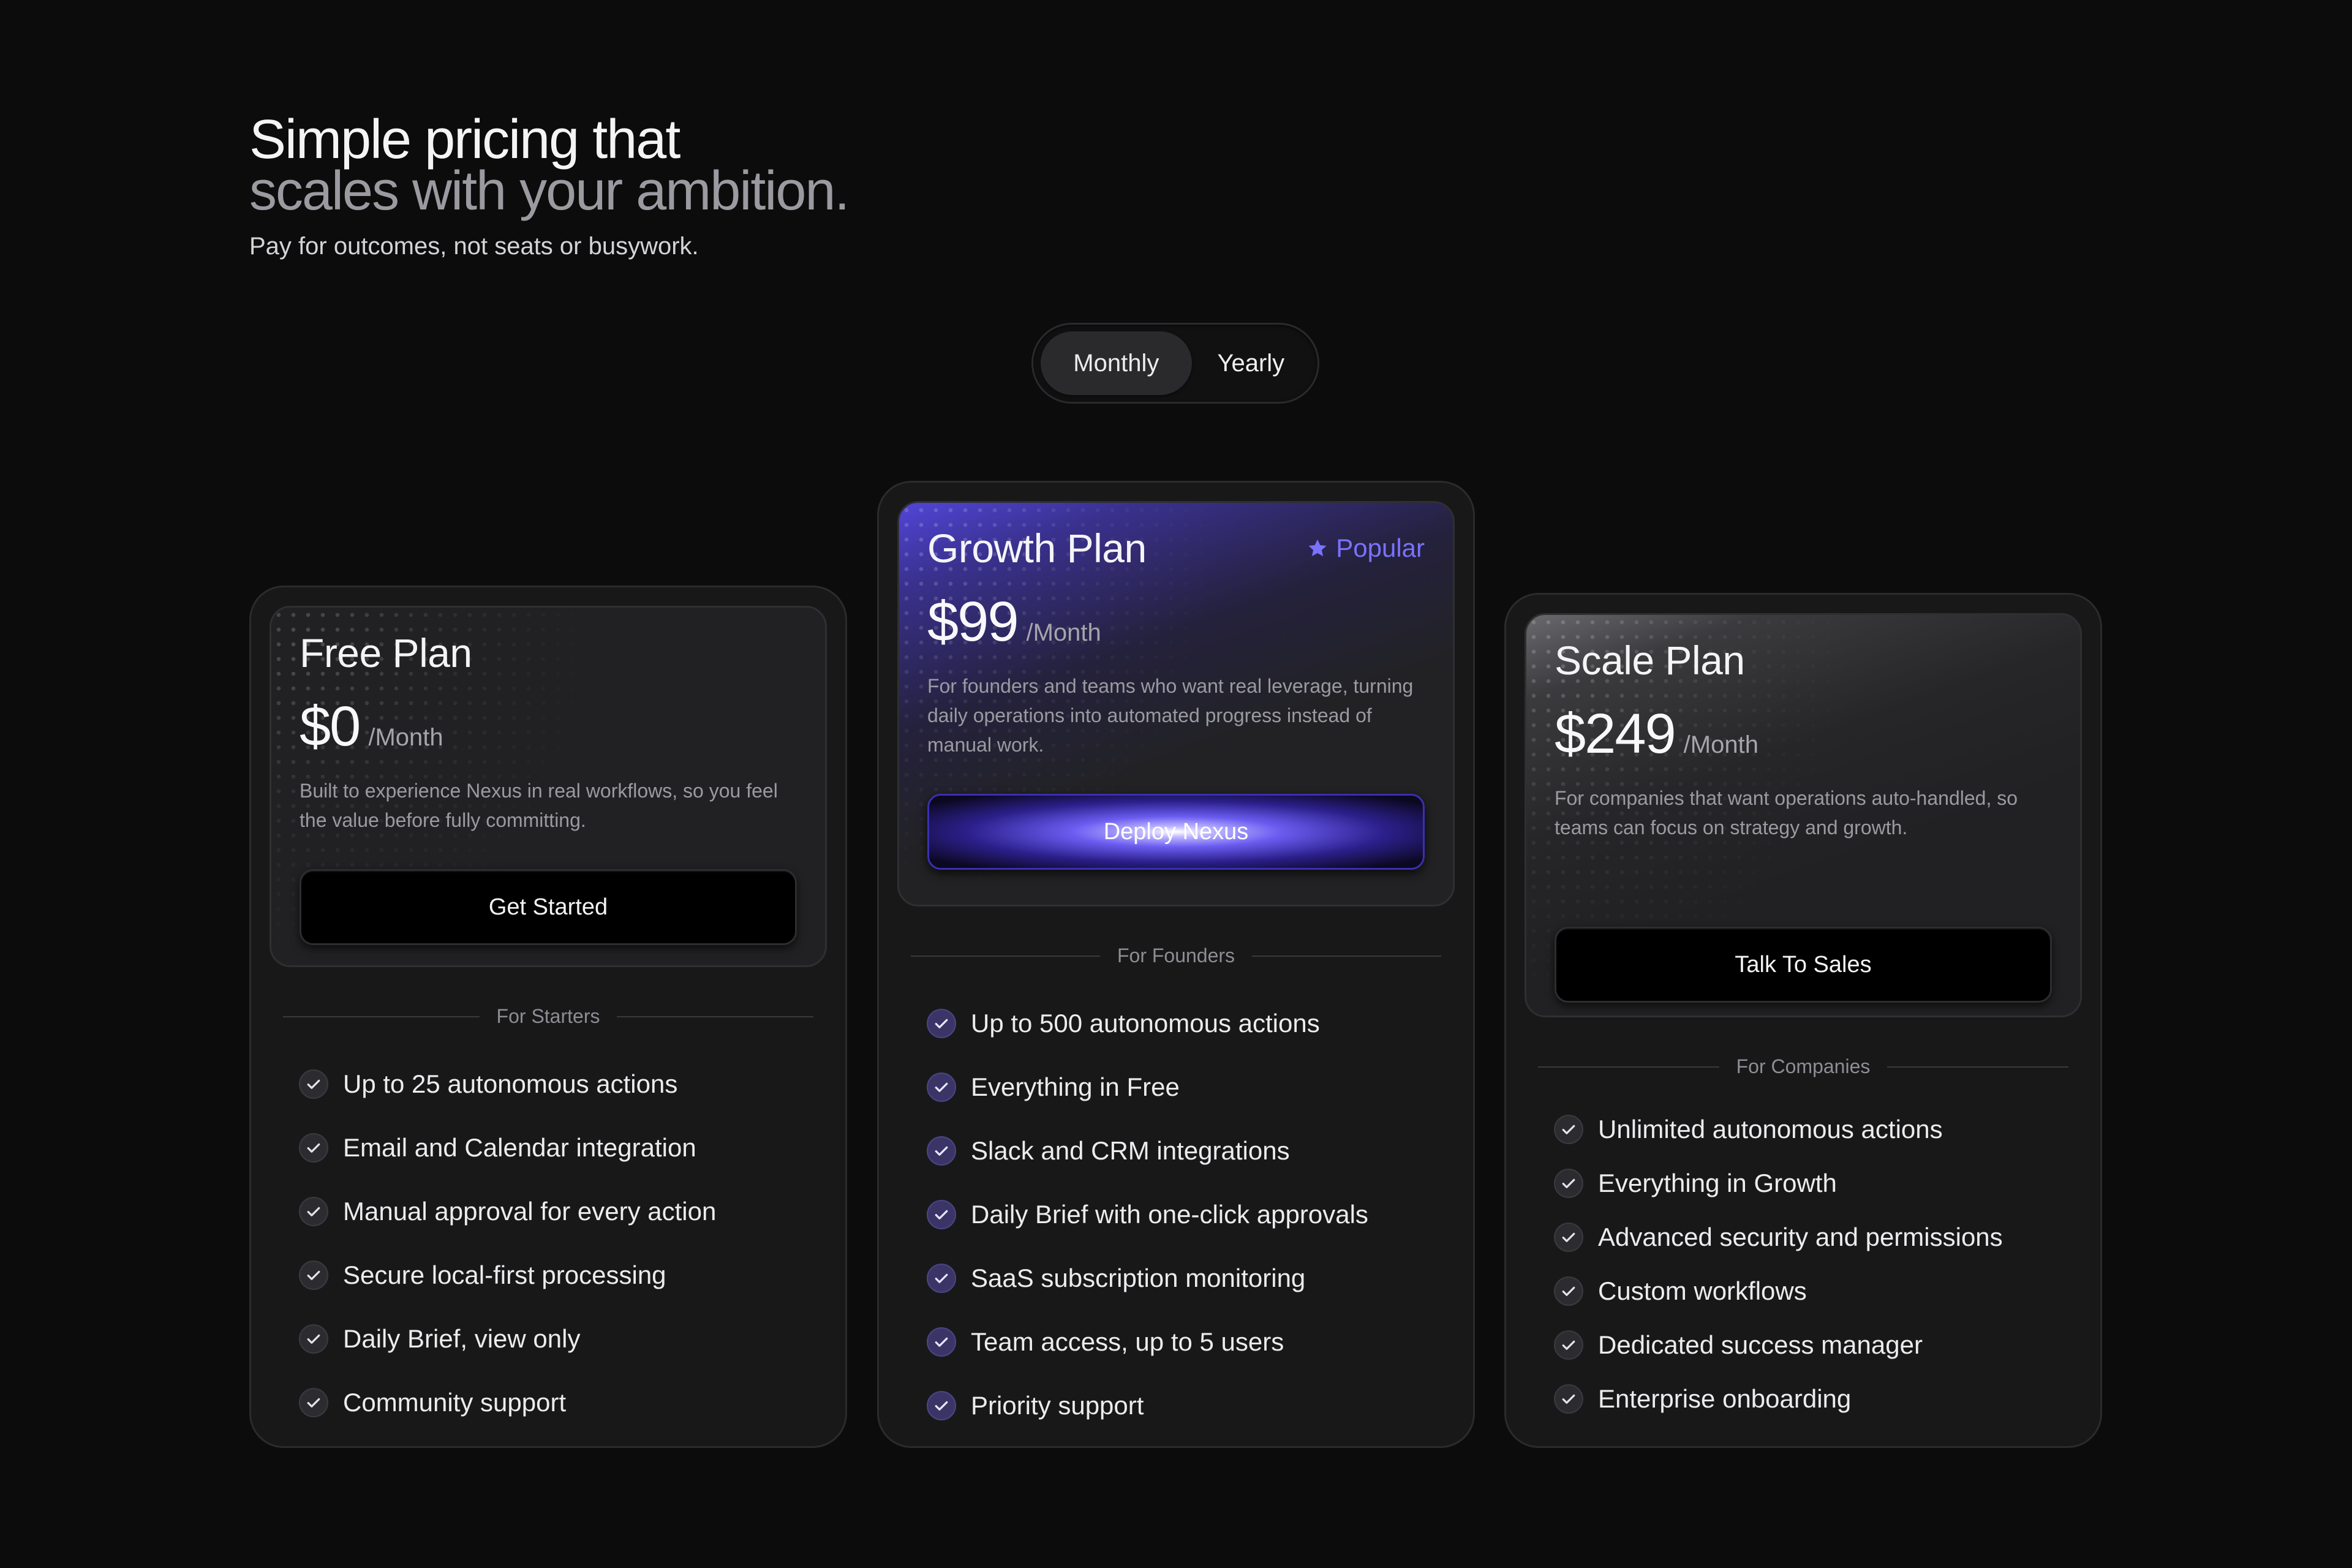  I want to click on feature-label: Everything in Growth, so click(1717, 1183).